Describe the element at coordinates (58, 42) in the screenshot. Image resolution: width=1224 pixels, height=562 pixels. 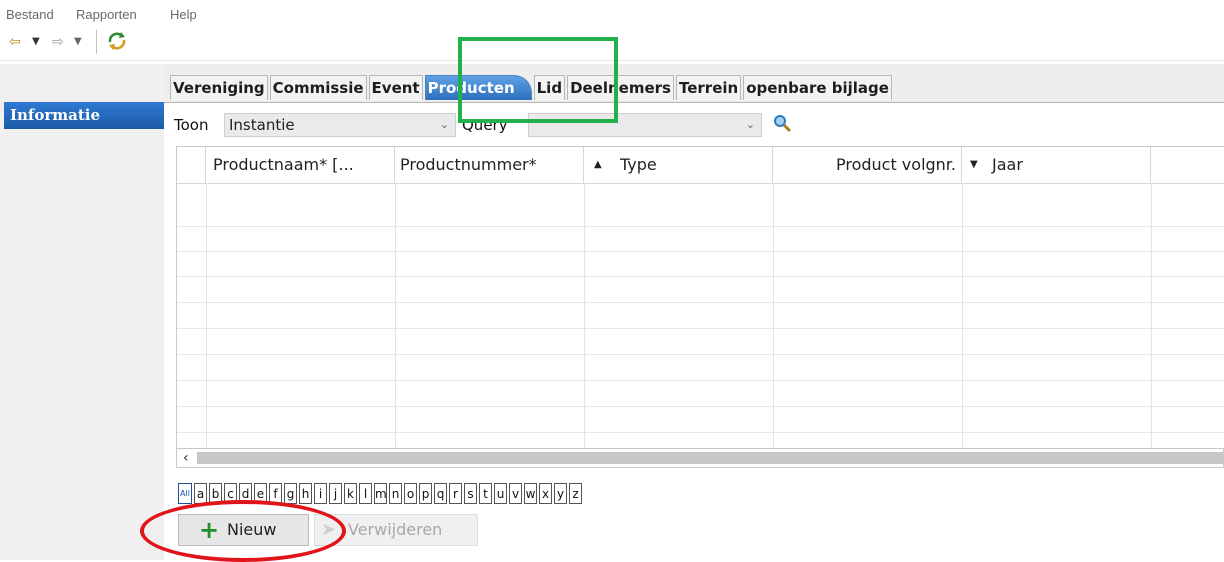
I see `forward-arrow-icon: ⇨` at that location.